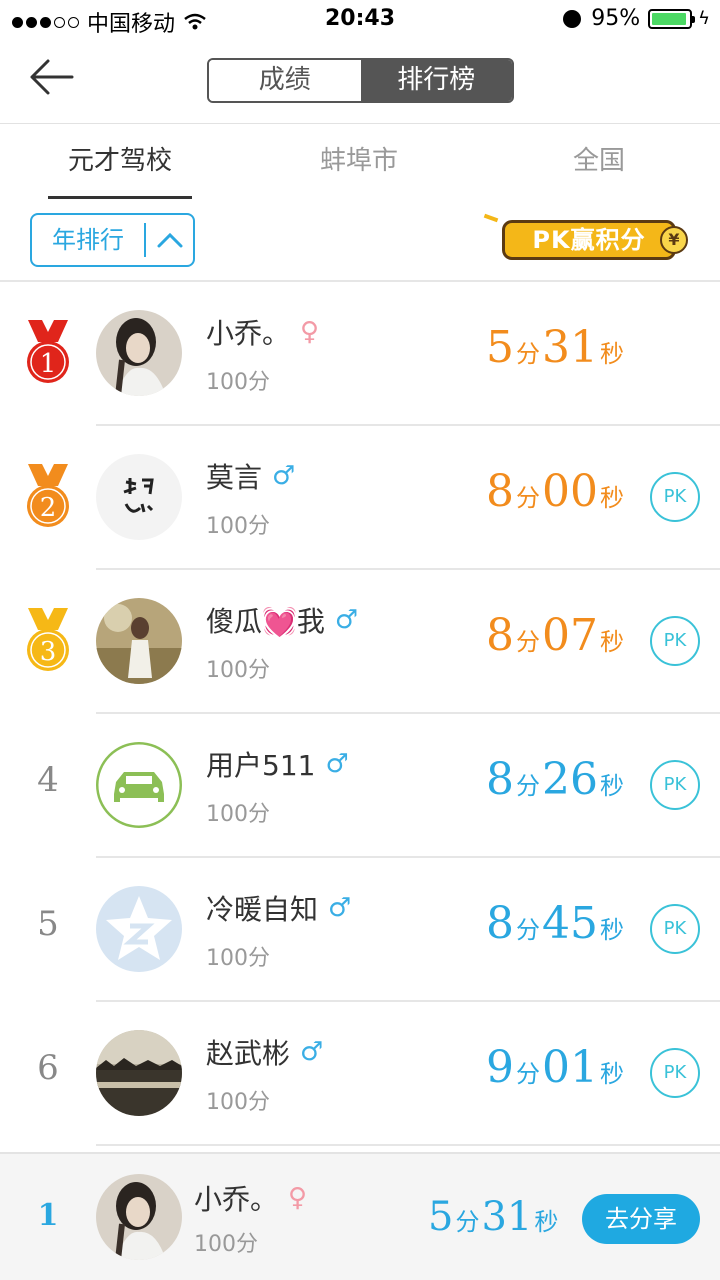 This screenshot has width=720, height=1280. I want to click on my-rank-number: 1, so click(48, 1215).